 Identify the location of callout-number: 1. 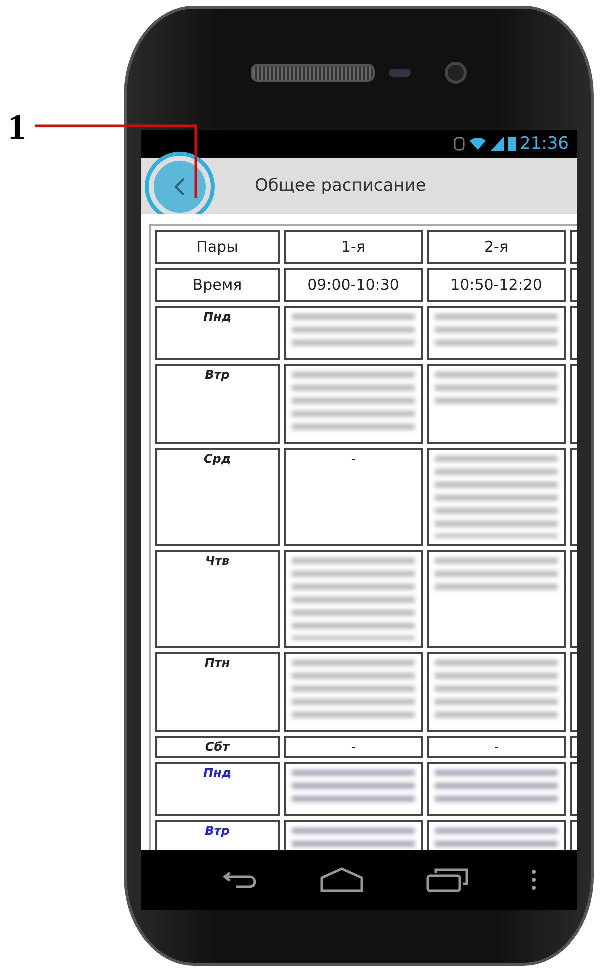
(17, 127).